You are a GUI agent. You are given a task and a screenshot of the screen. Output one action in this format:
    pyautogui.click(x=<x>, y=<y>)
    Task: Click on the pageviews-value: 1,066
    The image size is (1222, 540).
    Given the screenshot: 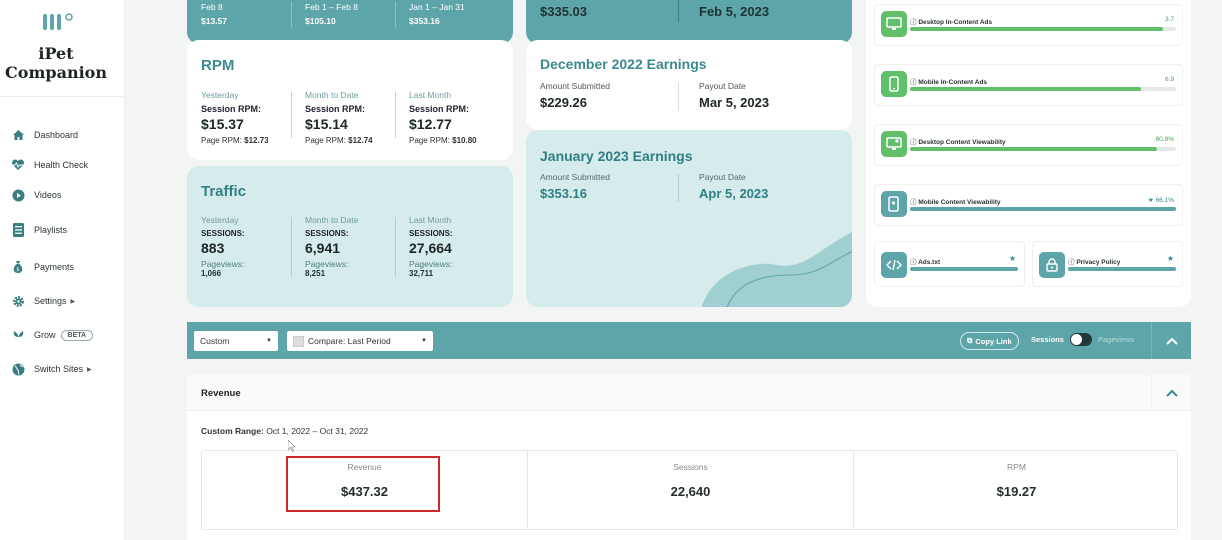 What is the action you would take?
    pyautogui.click(x=211, y=273)
    